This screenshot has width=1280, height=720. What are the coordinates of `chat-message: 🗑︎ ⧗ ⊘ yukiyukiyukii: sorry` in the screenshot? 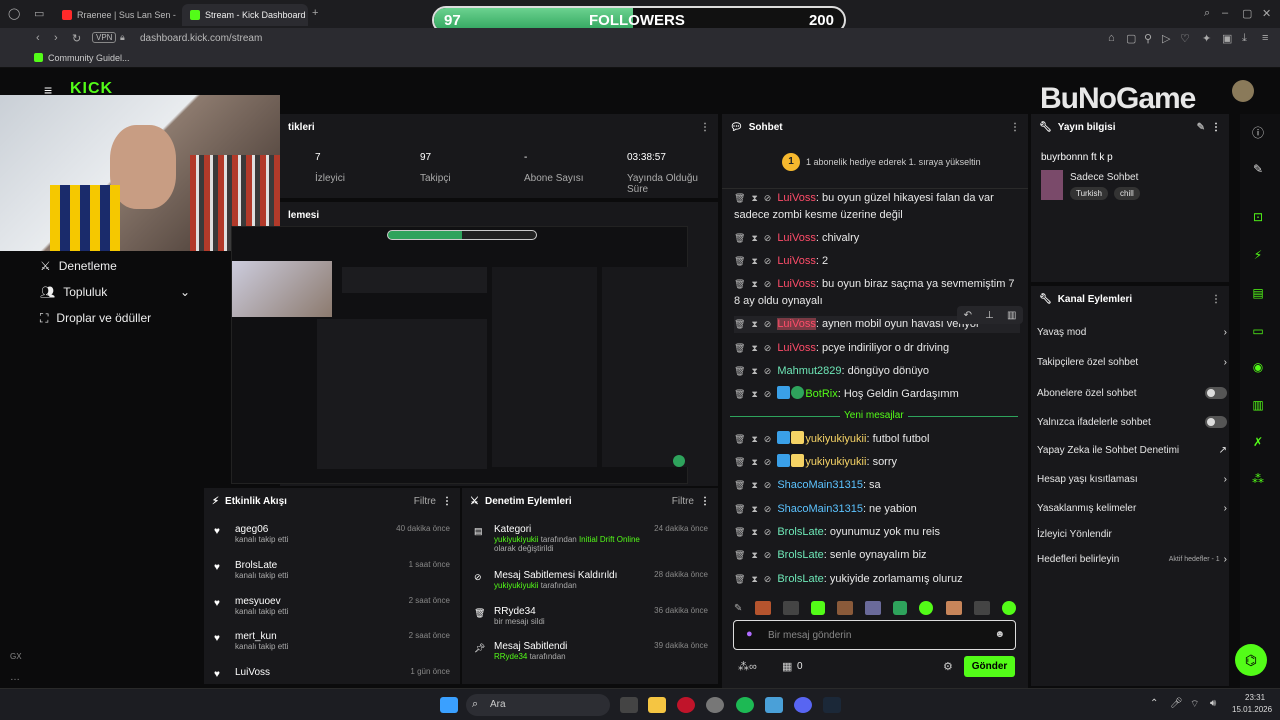 It's located at (877, 462).